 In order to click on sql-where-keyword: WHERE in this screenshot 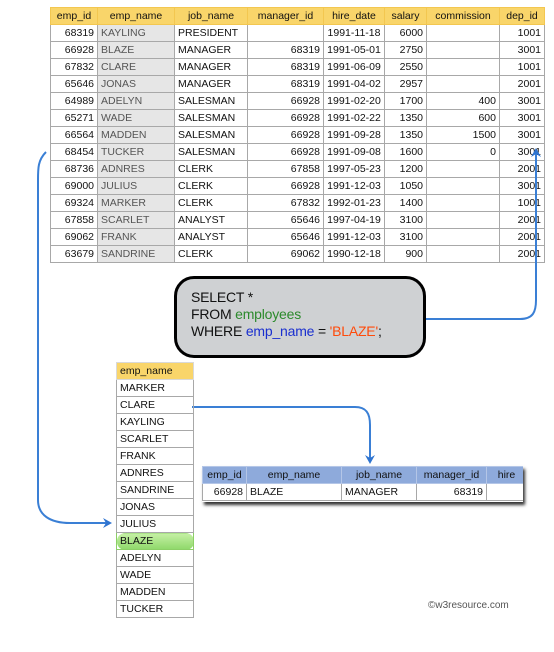, I will do `click(218, 331)`.